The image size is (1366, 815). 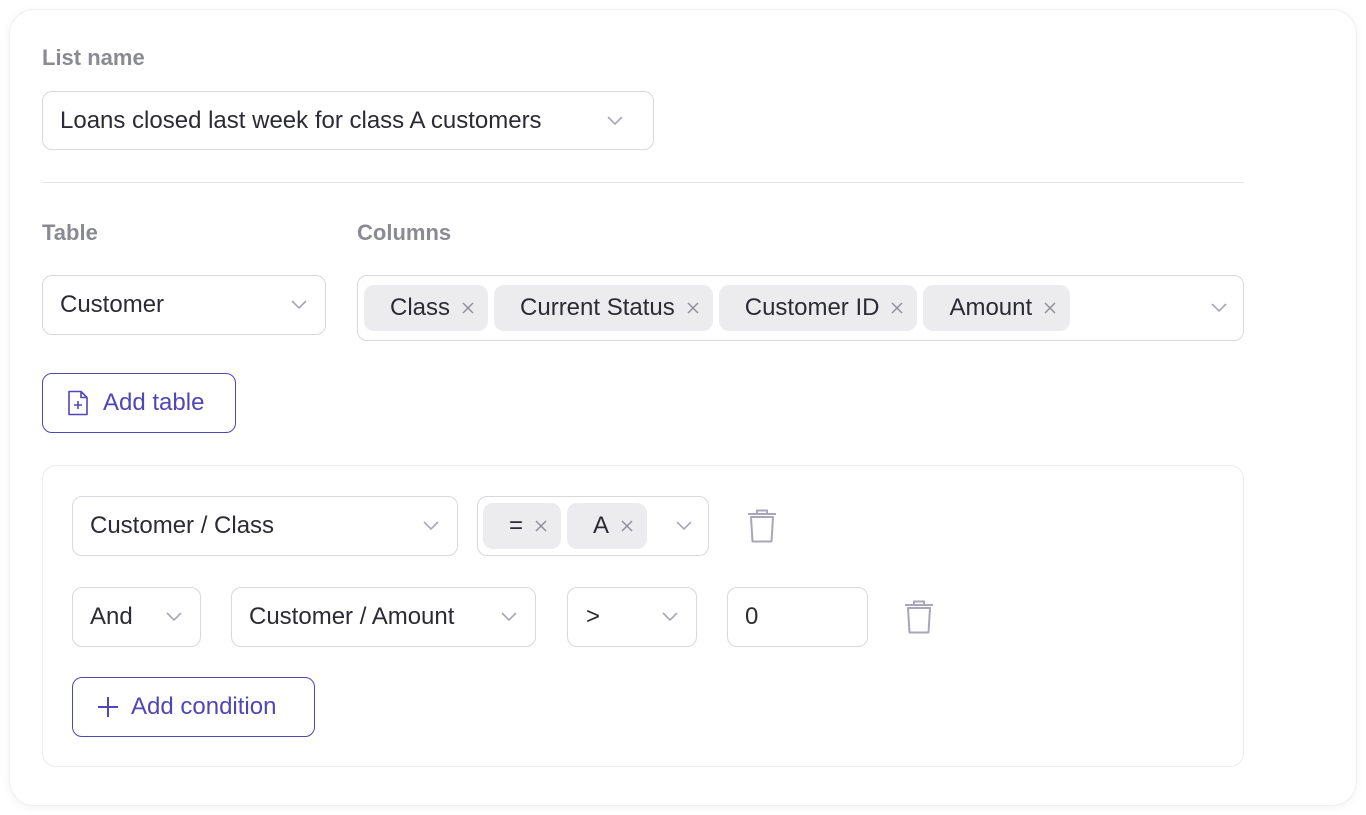 I want to click on chip-label: Class, so click(x=420, y=307).